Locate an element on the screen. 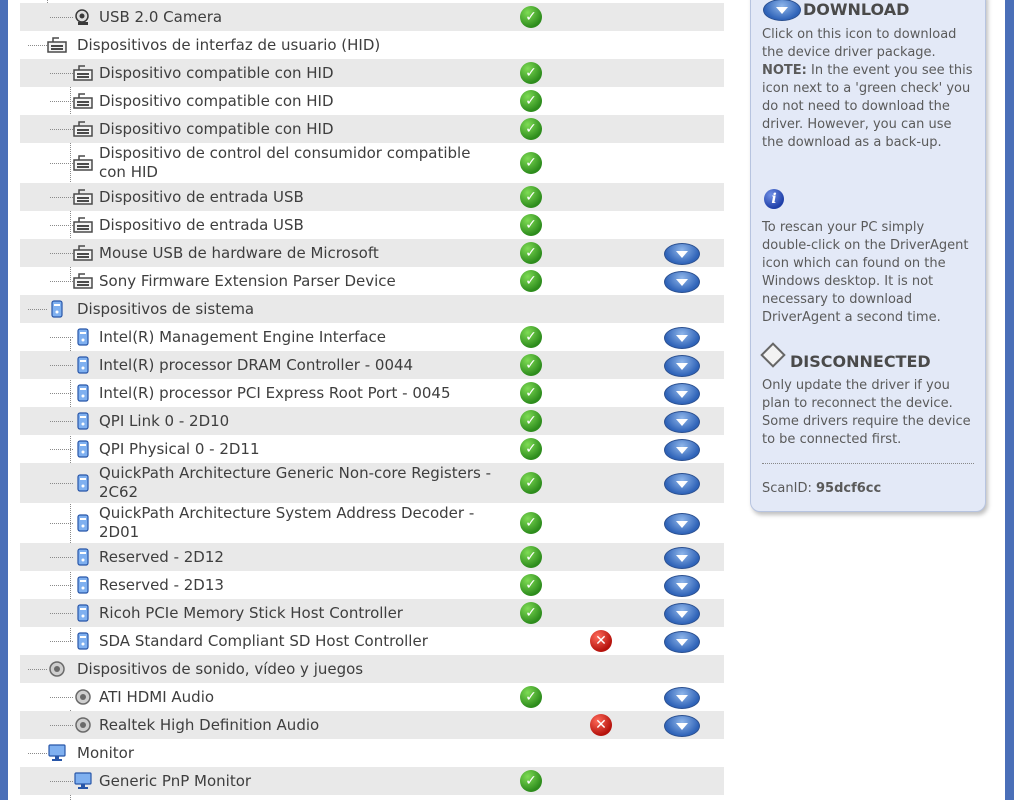 This screenshot has height=800, width=1014. scan-id-label: ScanID: is located at coordinates (787, 488).